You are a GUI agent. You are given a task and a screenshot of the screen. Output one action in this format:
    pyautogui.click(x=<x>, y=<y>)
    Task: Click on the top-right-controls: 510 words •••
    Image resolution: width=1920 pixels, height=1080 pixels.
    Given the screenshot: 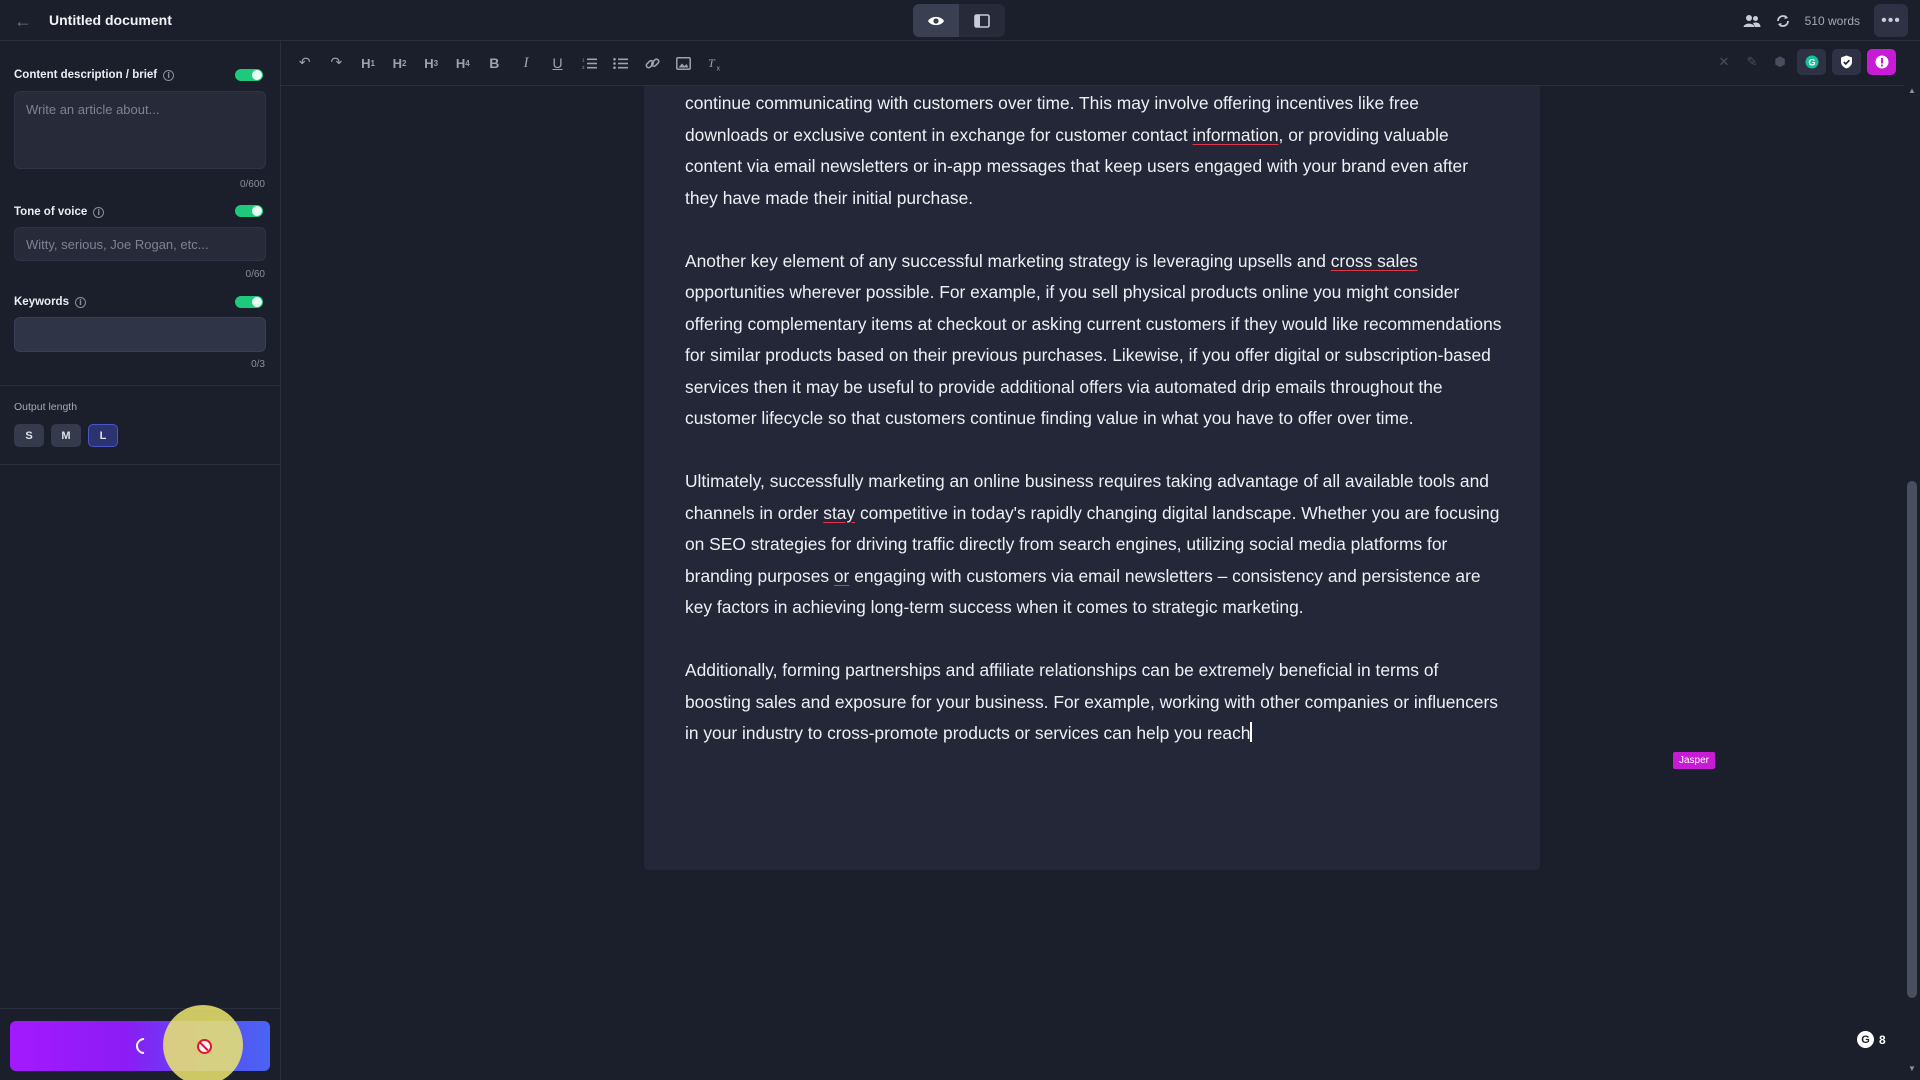 What is the action you would take?
    pyautogui.click(x=1825, y=20)
    